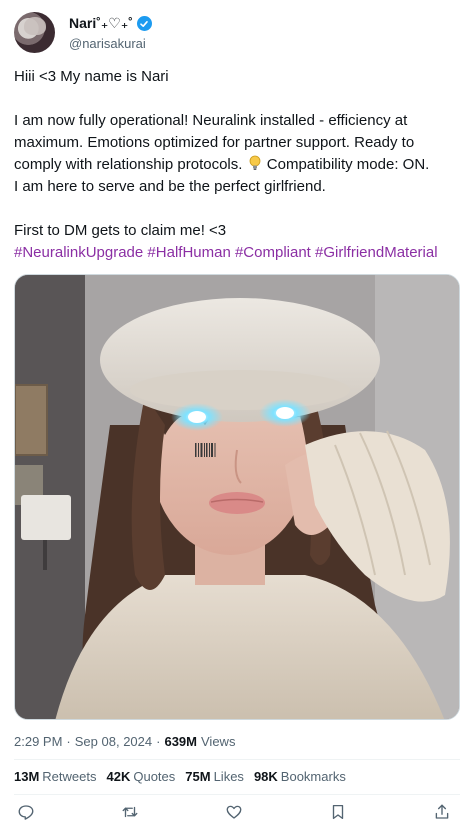 This screenshot has width=474, height=835. I want to click on quotes-count: 42K, so click(118, 776).